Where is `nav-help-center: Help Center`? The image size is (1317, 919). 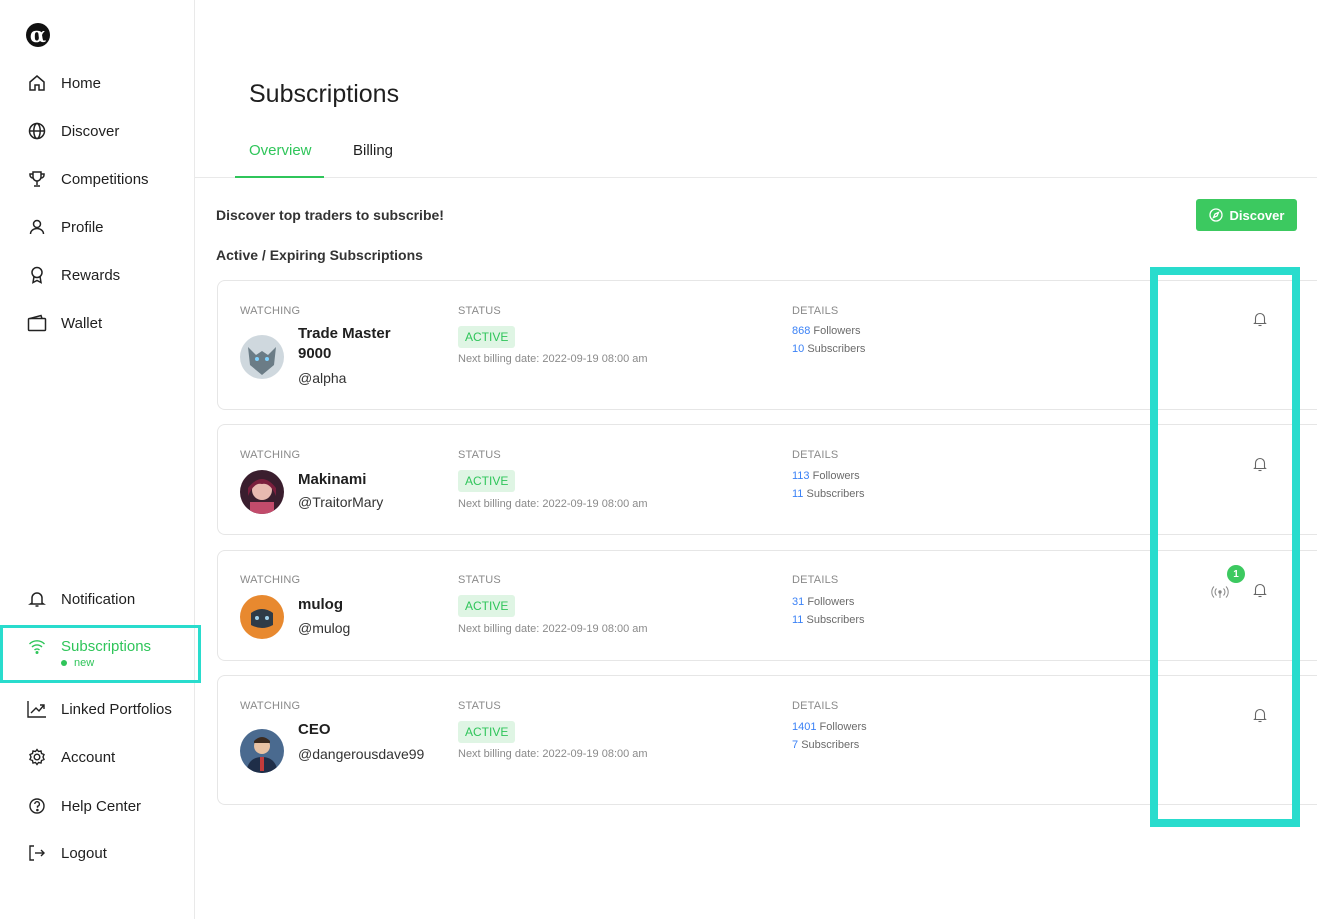 nav-help-center: Help Center is located at coordinates (83, 806).